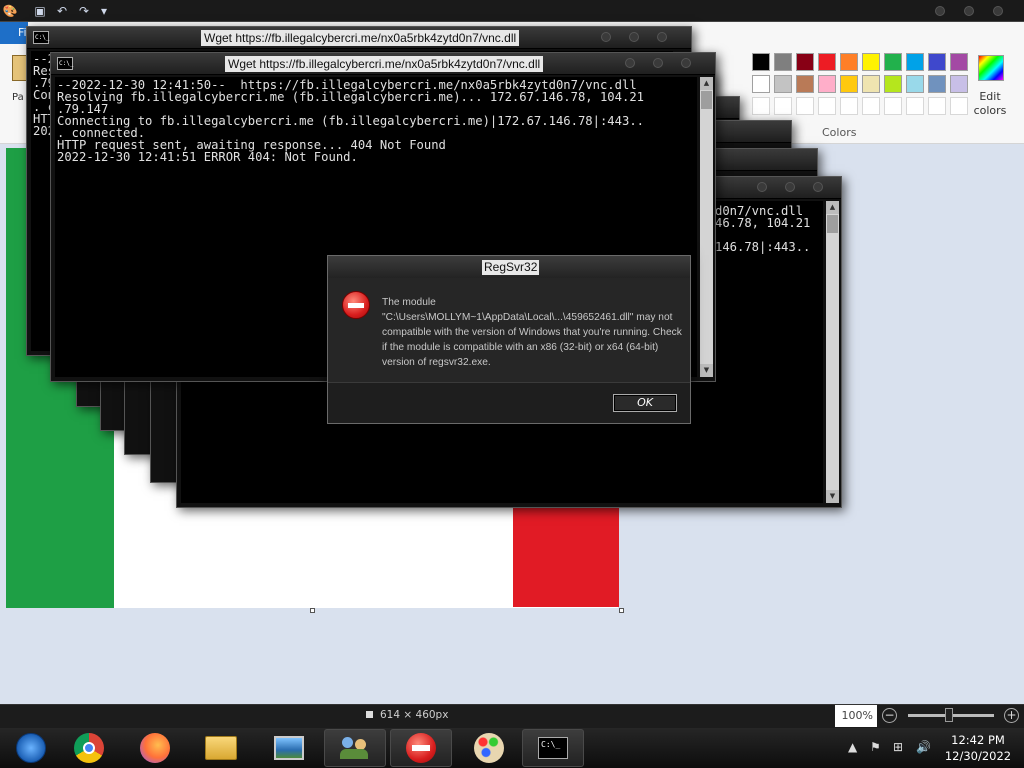  I want to click on taskbar-firefox, so click(155, 748).